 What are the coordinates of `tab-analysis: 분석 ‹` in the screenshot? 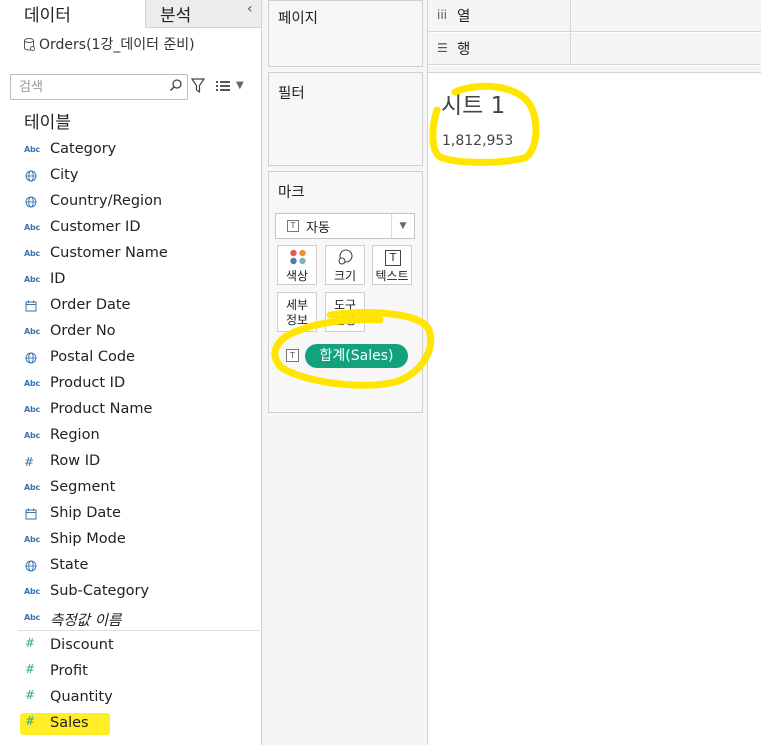 It's located at (203, 14).